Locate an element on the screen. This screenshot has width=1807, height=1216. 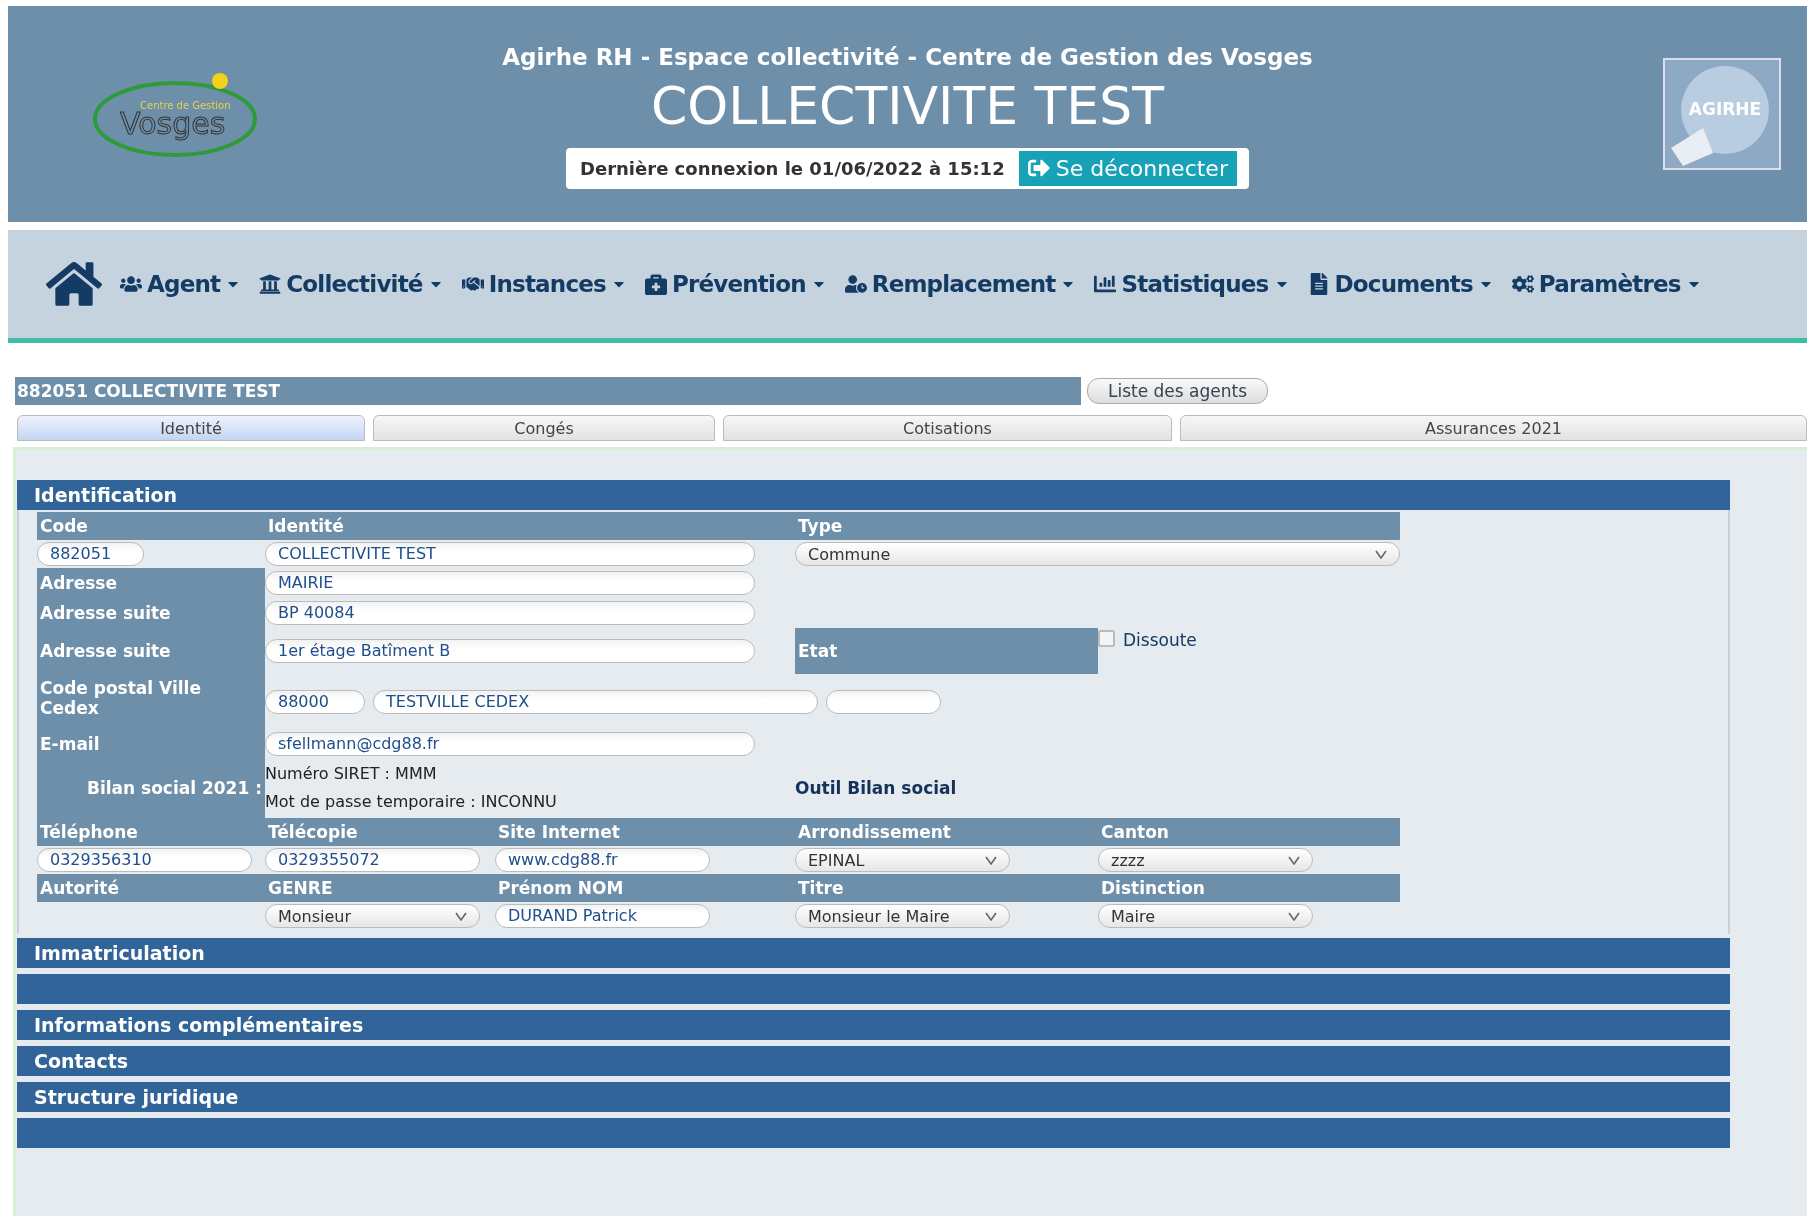
nav-menu-item: Statistiques is located at coordinates (1192, 284).